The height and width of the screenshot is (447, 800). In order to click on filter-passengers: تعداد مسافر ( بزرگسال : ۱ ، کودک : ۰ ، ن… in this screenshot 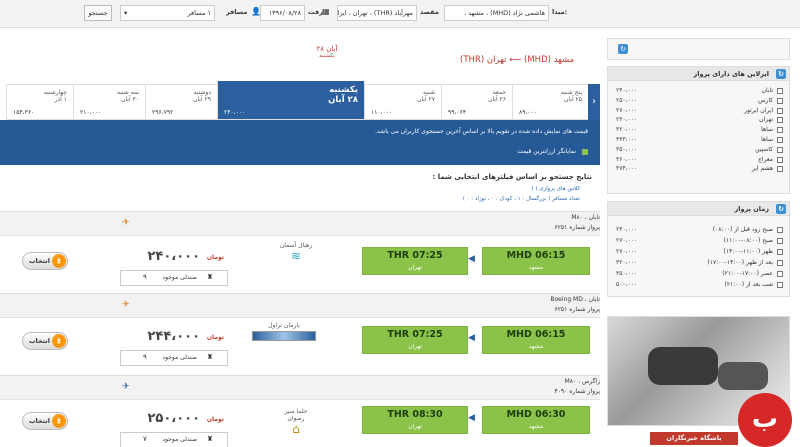, I will do `click(521, 199)`.